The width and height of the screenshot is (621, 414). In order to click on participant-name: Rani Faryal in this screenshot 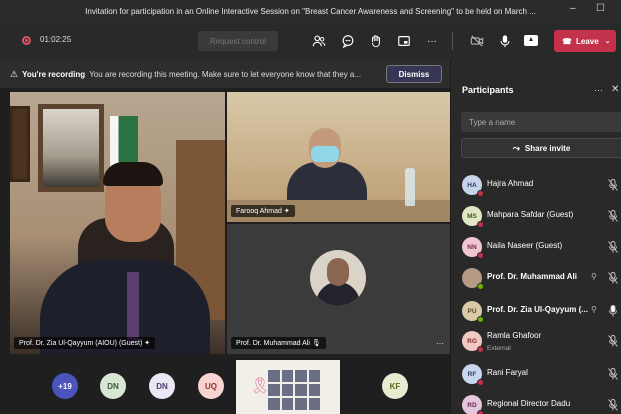, I will do `click(507, 372)`.